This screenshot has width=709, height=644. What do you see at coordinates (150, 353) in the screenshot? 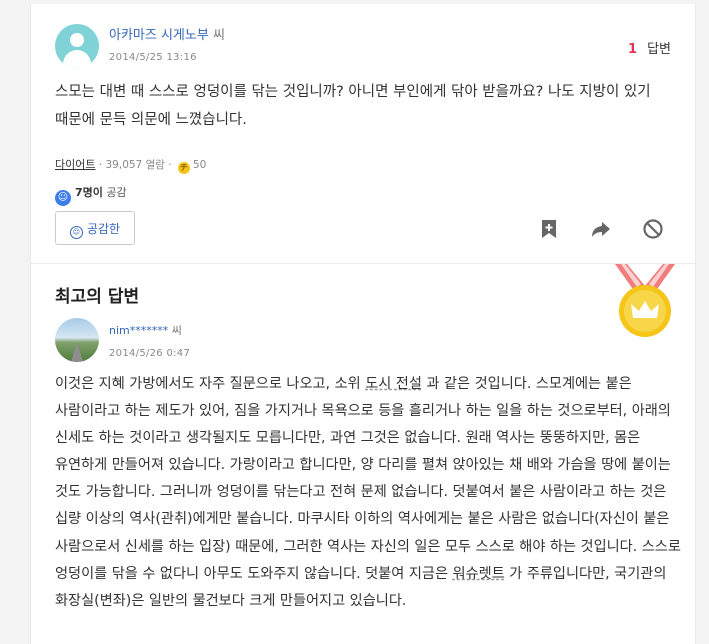
I see `answer-date: 2014/5/26 0:47` at bounding box center [150, 353].